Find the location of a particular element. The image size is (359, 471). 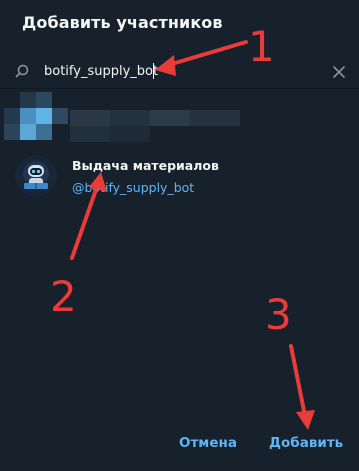

contact-list-item: Выдача материалов @botify_supply_bot is located at coordinates (179, 175).